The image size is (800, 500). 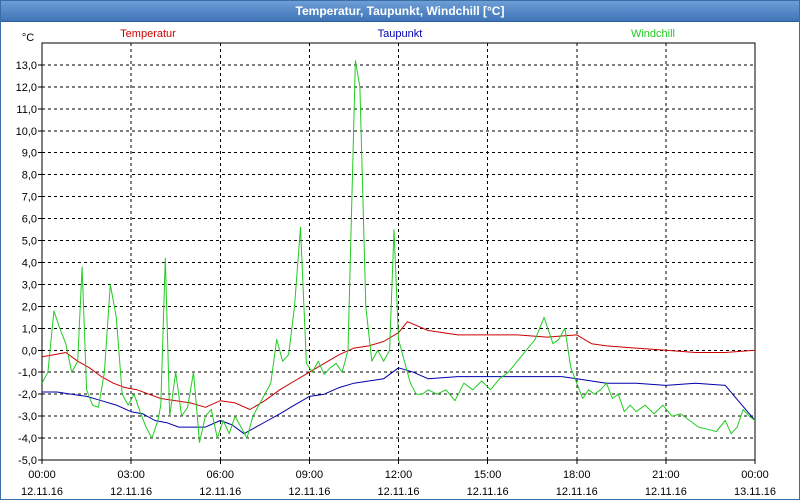 What do you see at coordinates (755, 492) in the screenshot?
I see `x-tick-date-label: 13.11.16` at bounding box center [755, 492].